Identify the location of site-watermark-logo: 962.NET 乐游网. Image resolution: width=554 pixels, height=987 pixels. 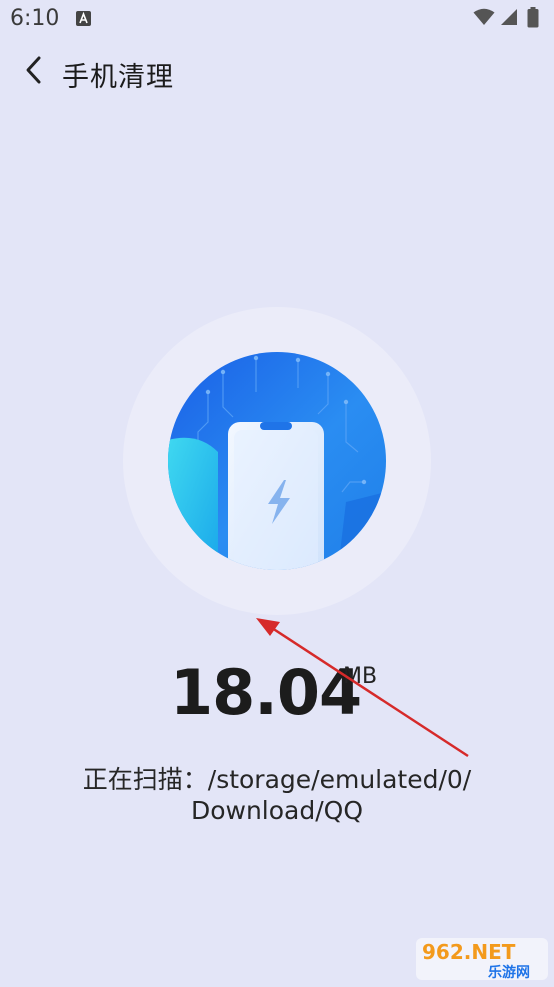
(482, 958).